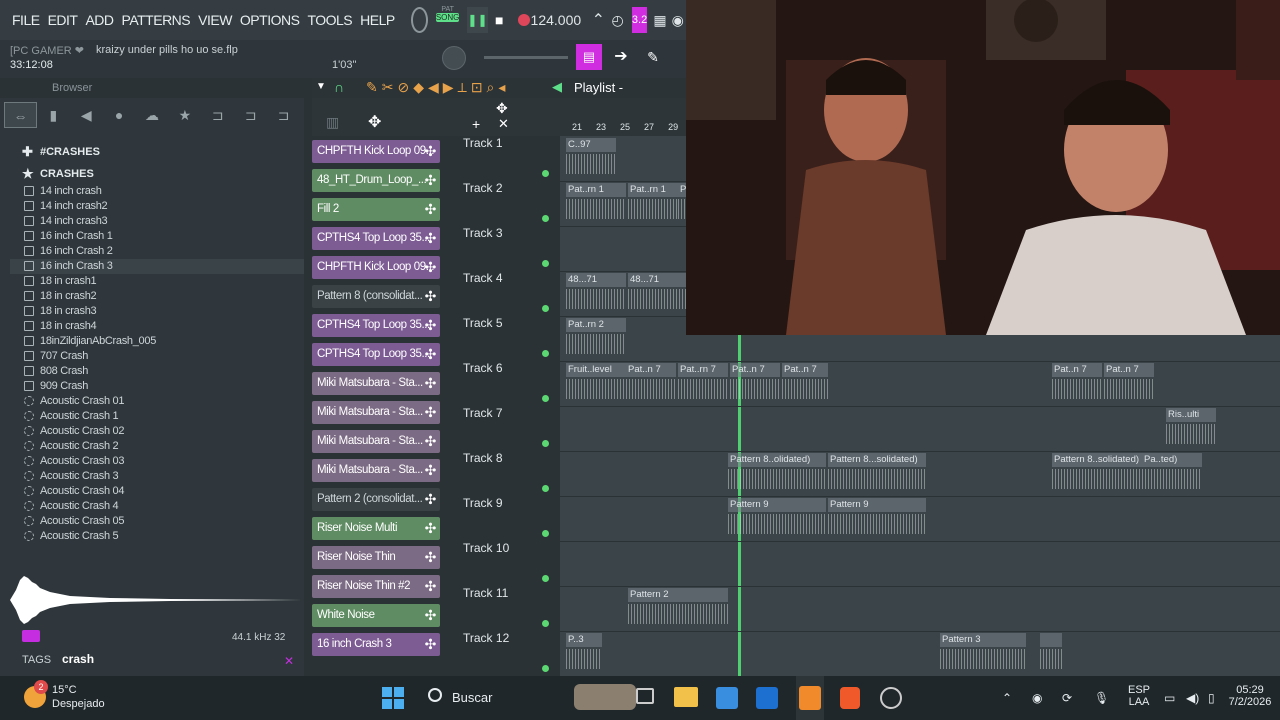 The height and width of the screenshot is (720, 1280). Describe the element at coordinates (184, 115) in the screenshot. I see `star-icon: ★` at that location.